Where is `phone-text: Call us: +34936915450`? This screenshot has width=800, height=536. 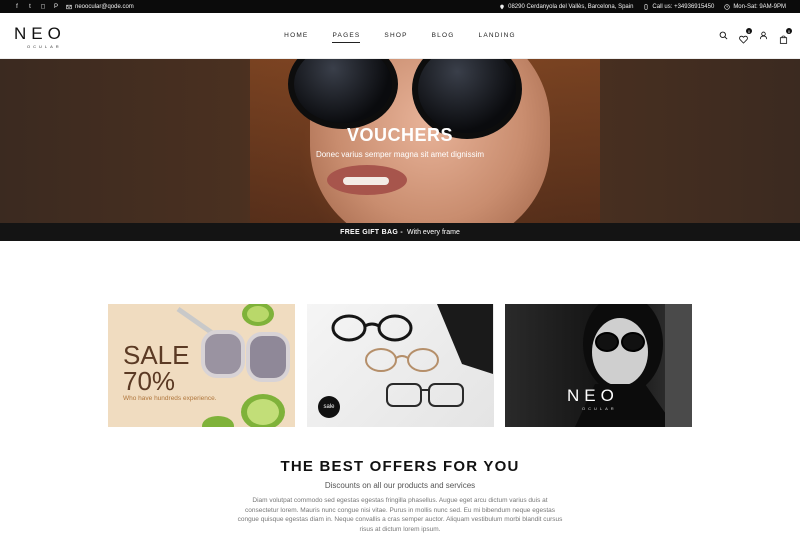
phone-text: Call us: +34936915450 is located at coordinates (683, 6).